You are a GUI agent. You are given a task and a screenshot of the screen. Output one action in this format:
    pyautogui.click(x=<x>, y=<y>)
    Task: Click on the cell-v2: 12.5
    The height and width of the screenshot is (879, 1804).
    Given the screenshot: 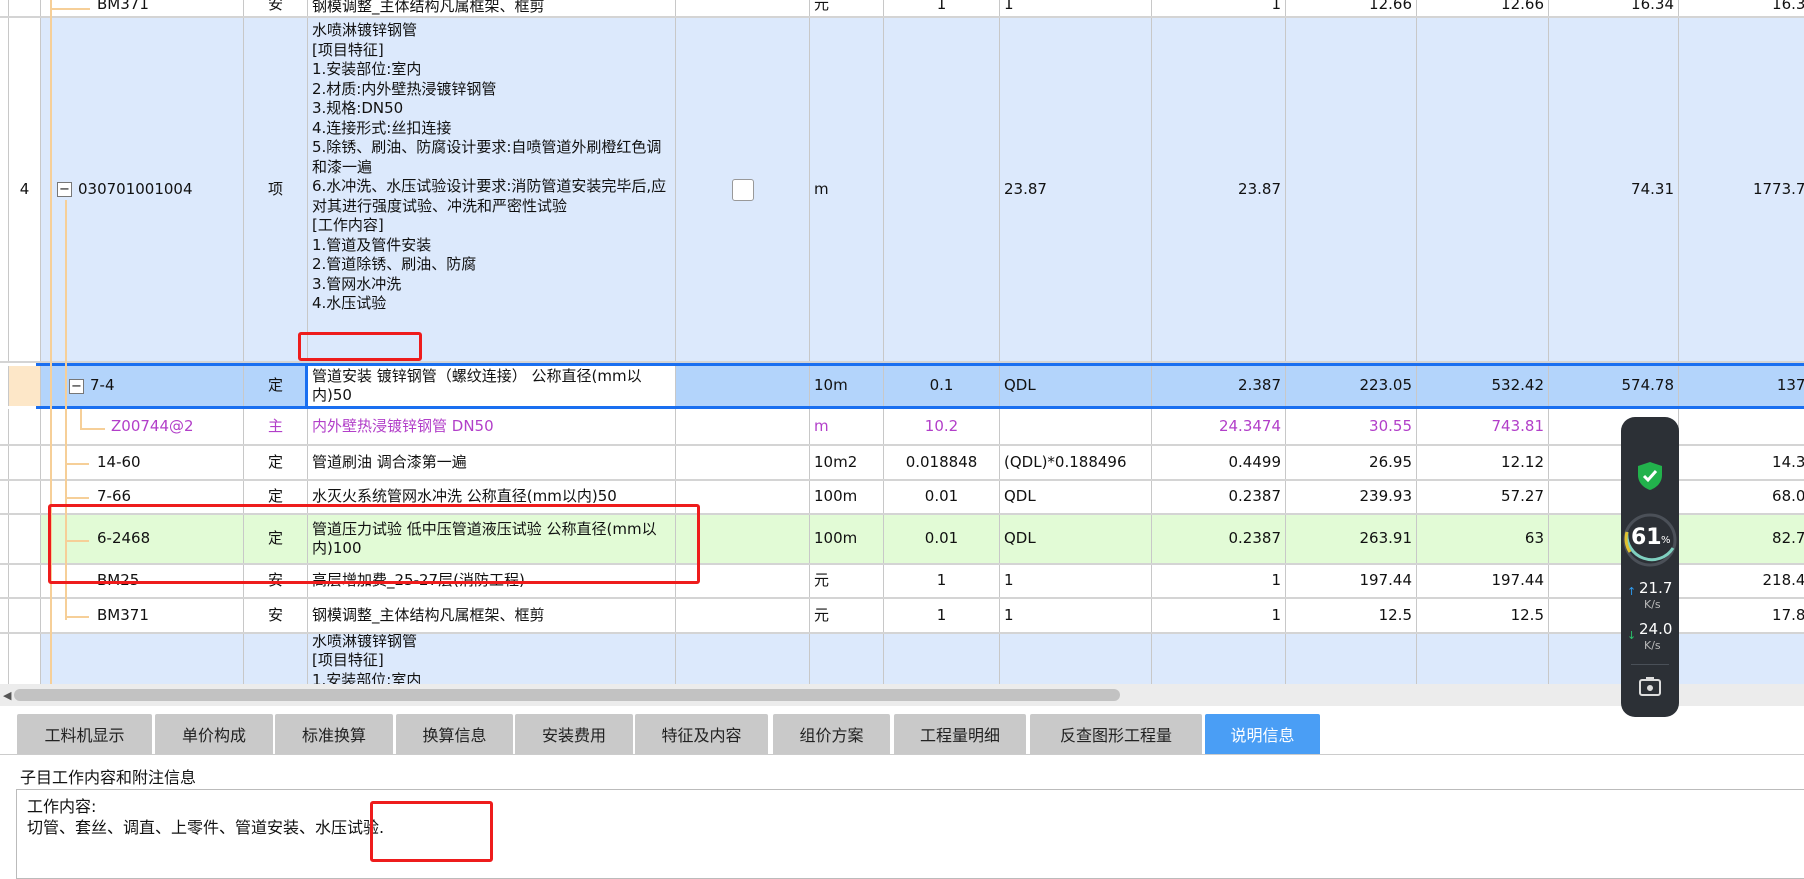 What is the action you would take?
    pyautogui.click(x=1351, y=615)
    